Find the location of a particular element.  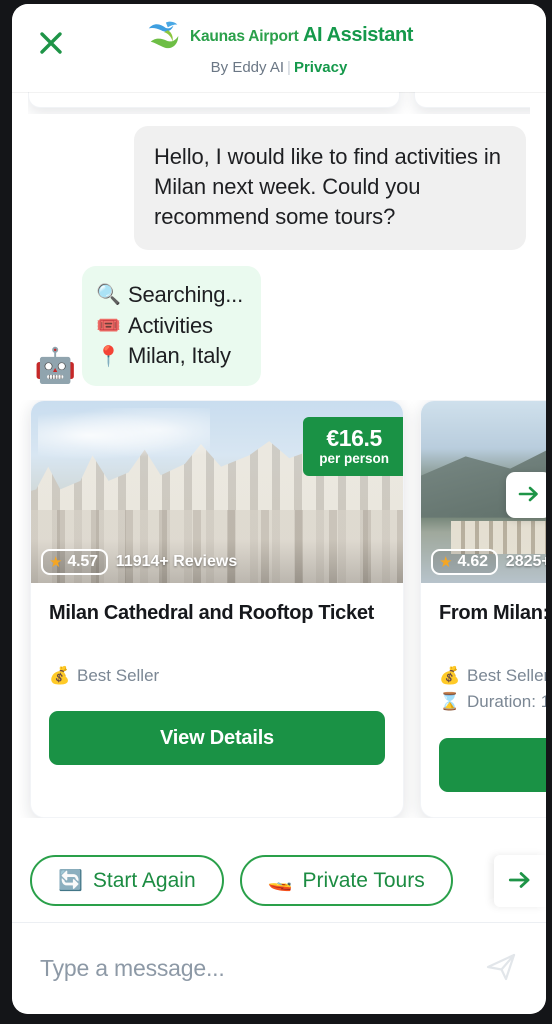

rating-row: ★ 4.57 11914+ Reviews is located at coordinates (139, 562).